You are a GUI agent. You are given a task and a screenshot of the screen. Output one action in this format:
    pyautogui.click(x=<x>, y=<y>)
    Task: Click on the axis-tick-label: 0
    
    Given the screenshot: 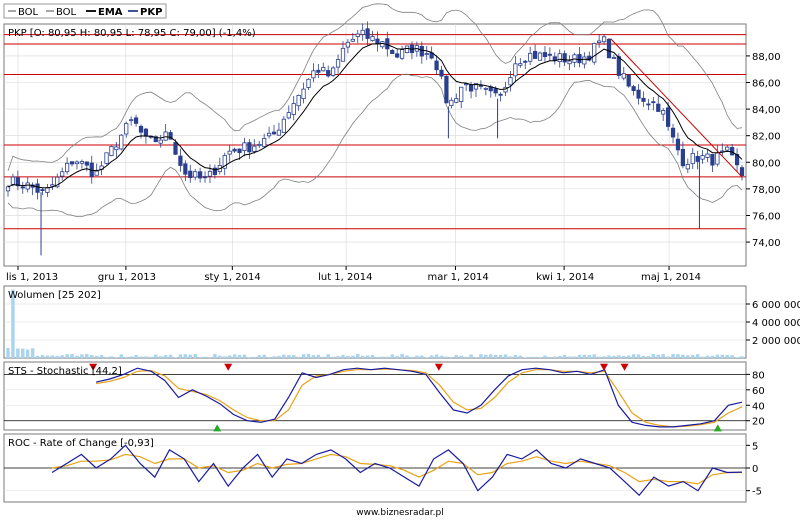 What is the action you would take?
    pyautogui.click(x=755, y=469)
    